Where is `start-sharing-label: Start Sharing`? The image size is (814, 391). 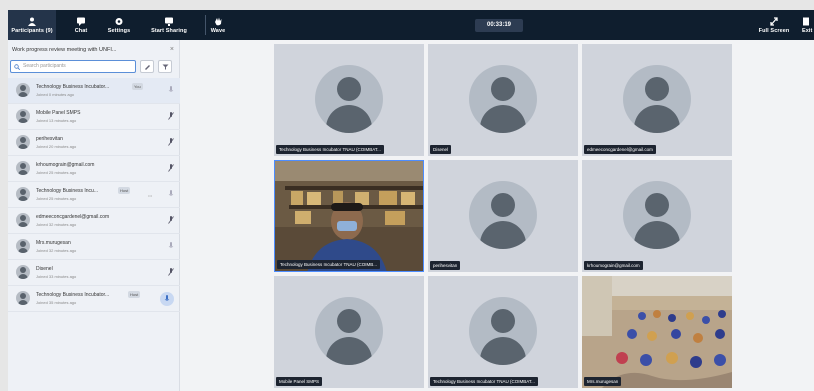 start-sharing-label: Start Sharing is located at coordinates (169, 30).